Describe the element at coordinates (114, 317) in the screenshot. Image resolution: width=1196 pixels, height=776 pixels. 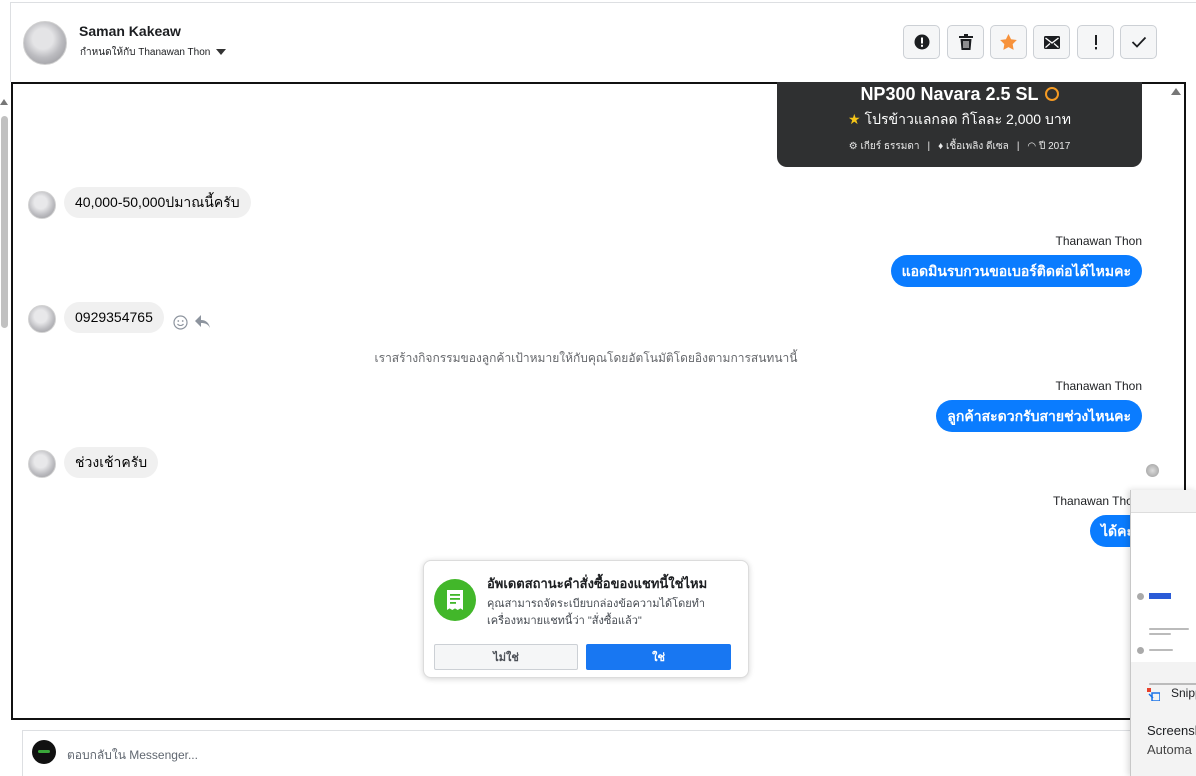
I see `incoming-message: 0929354765` at that location.